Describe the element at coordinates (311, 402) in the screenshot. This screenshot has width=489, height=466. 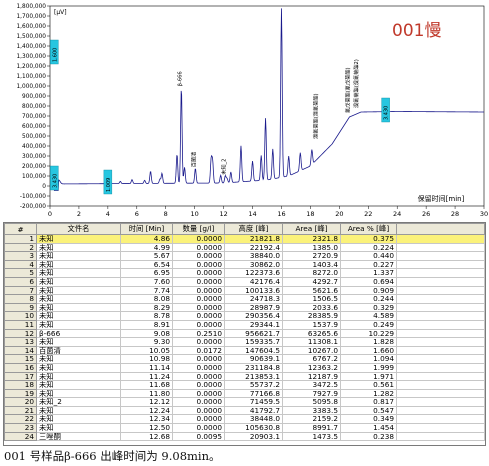
I see `table-cell: 5095.8` at that location.